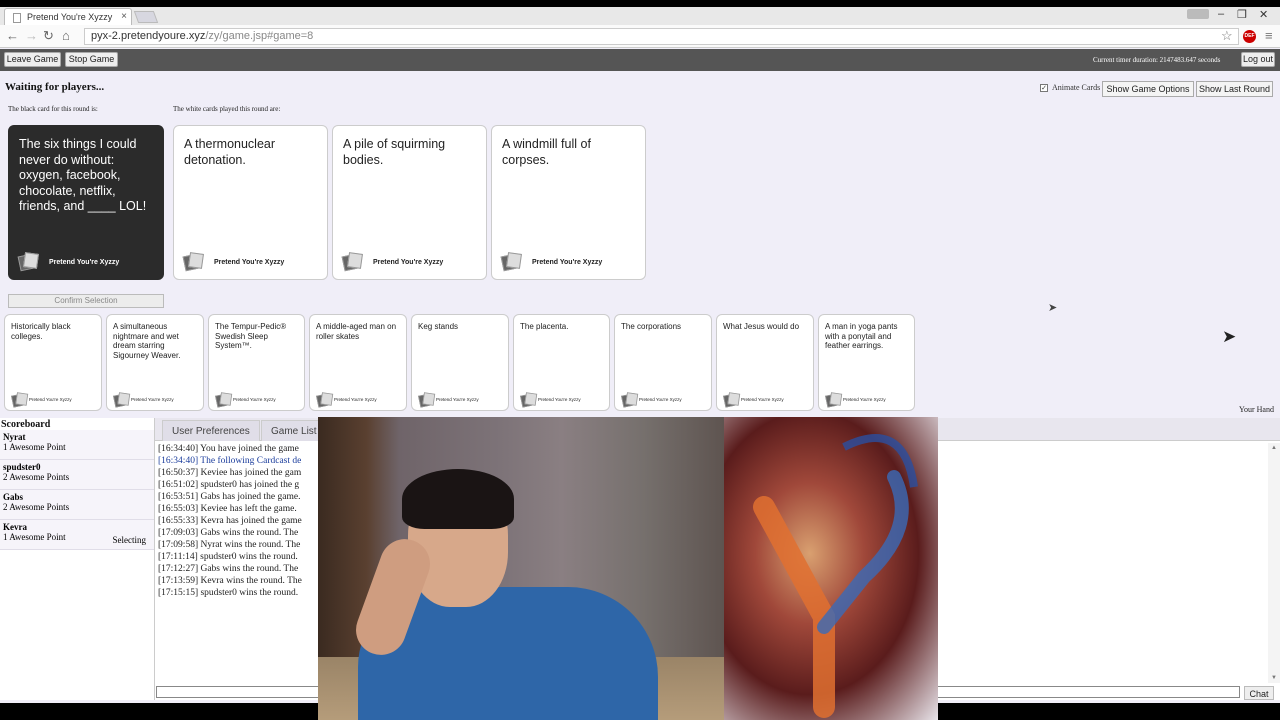 The width and height of the screenshot is (1280, 720). I want to click on scroll-up-icon: ▲, so click(1274, 448).